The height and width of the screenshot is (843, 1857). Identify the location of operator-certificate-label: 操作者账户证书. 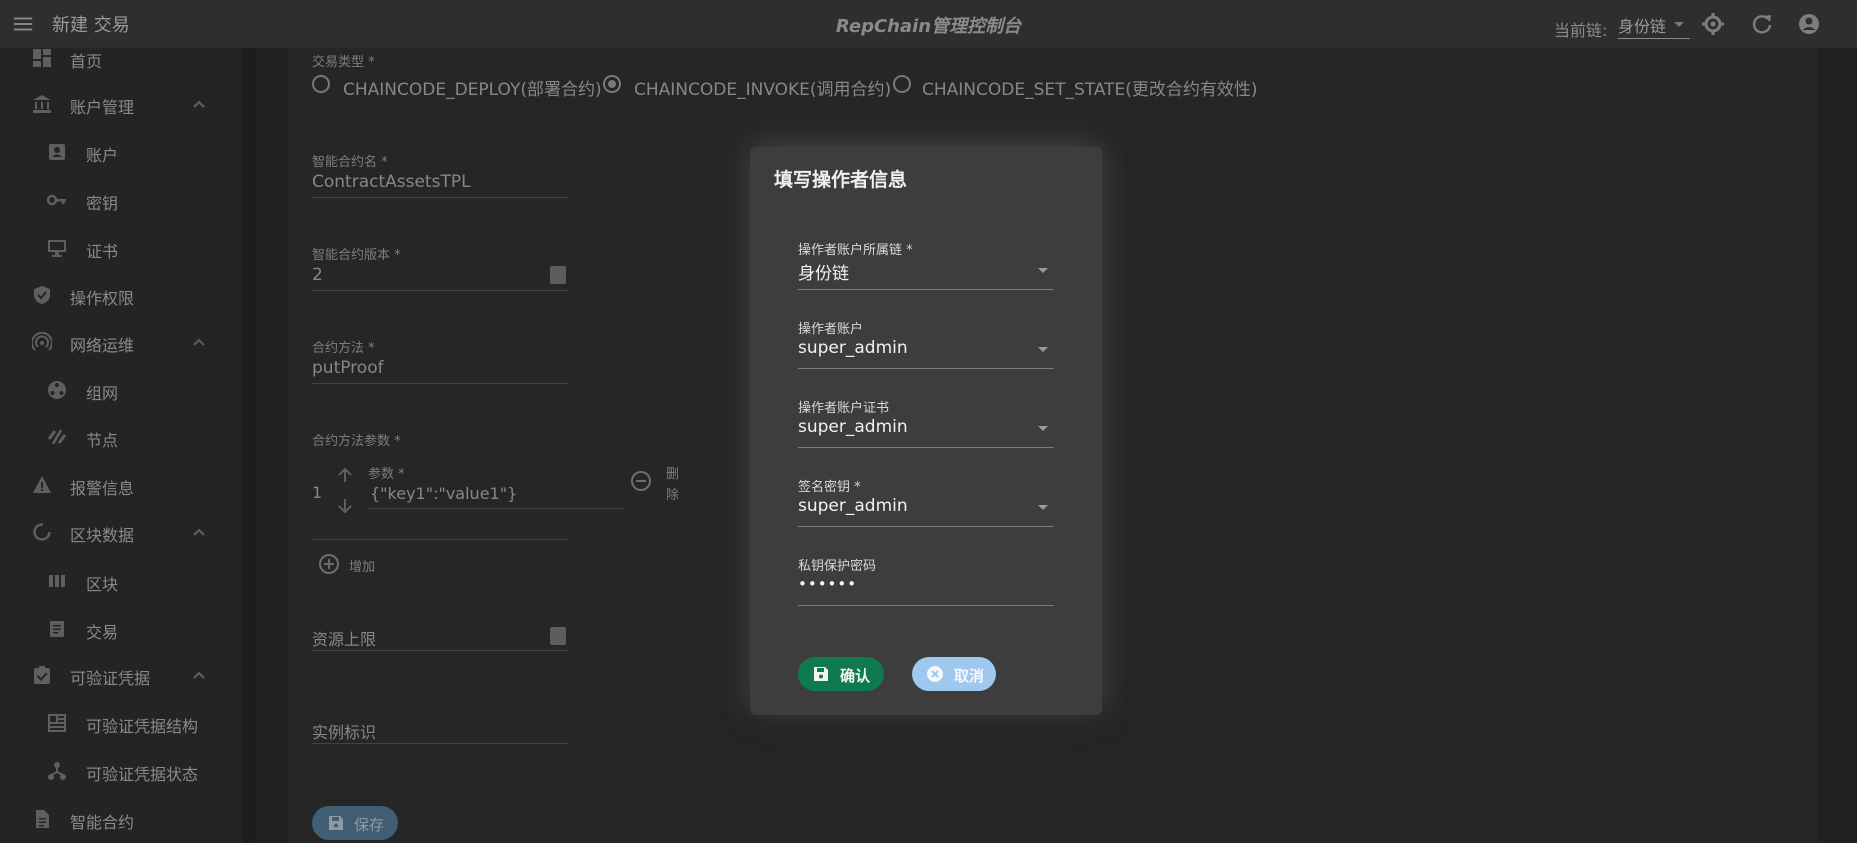
(844, 408).